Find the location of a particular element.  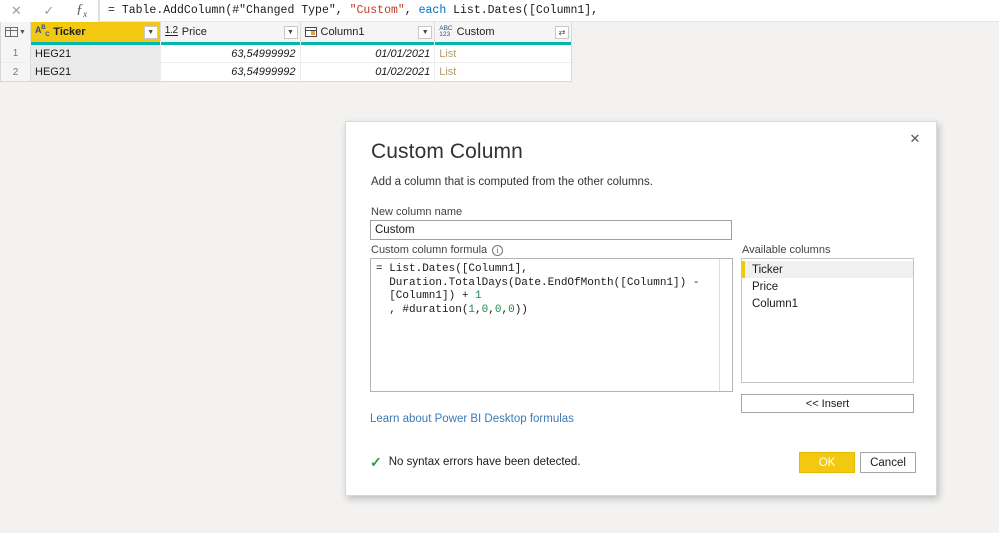

custom-column-formula-label: Custom column formula i is located at coordinates (437, 250).